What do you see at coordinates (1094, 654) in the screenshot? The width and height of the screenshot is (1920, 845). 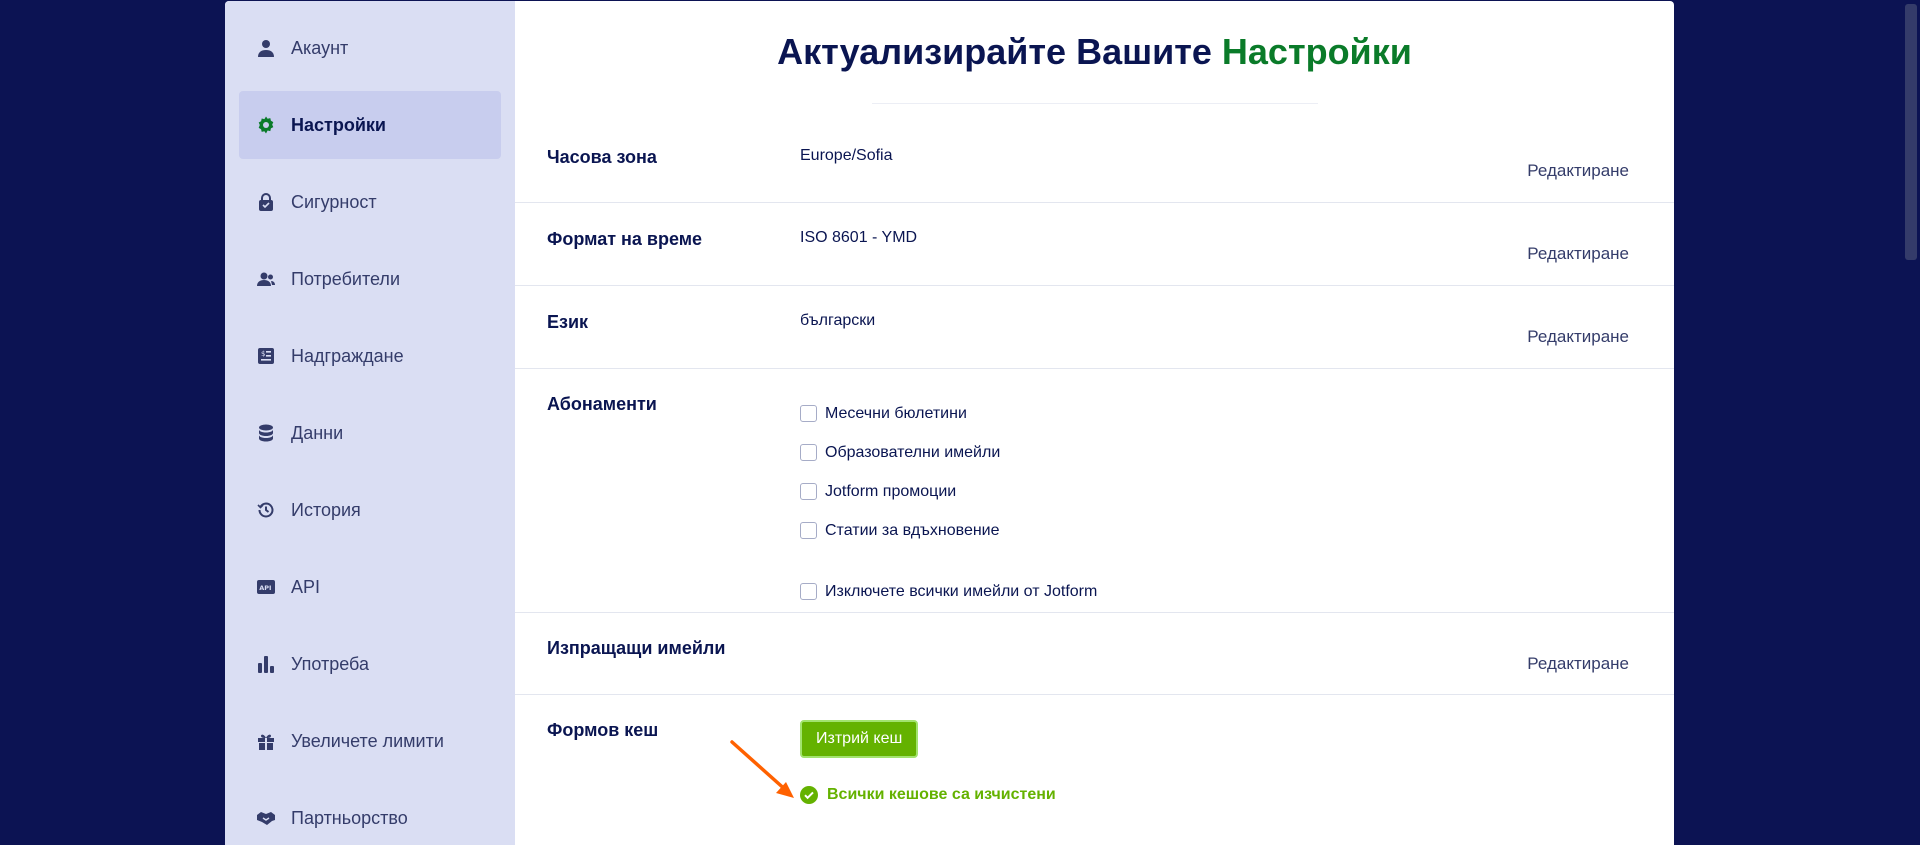 I see `sender-emails-row: Изпращащи имейли Редактиране` at bounding box center [1094, 654].